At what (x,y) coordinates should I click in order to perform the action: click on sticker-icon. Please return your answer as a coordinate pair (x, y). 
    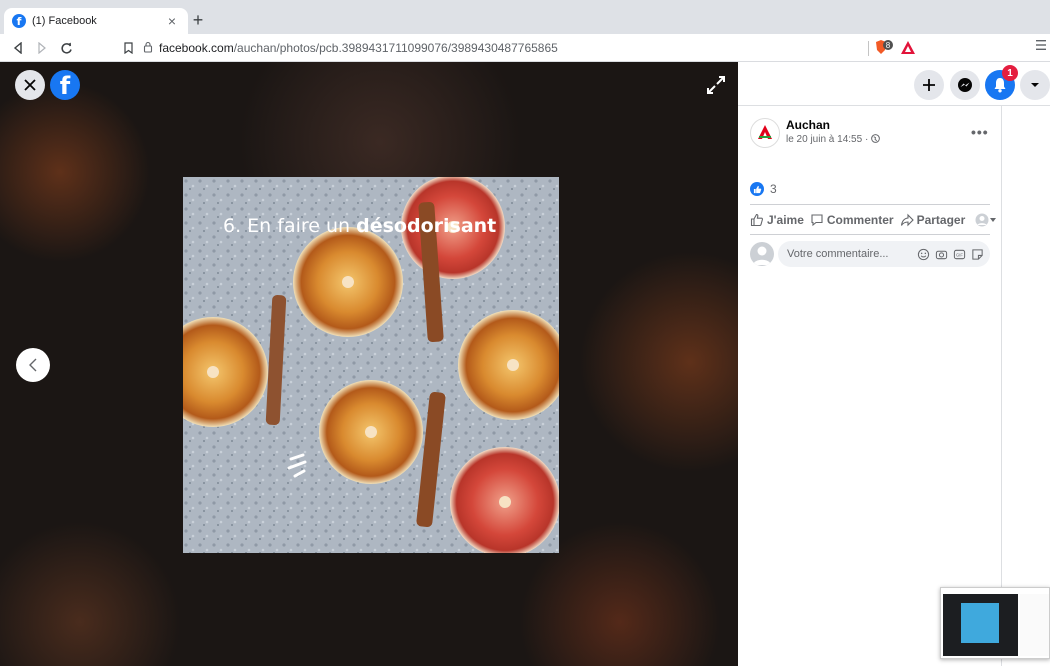
    Looking at the image, I should click on (977, 254).